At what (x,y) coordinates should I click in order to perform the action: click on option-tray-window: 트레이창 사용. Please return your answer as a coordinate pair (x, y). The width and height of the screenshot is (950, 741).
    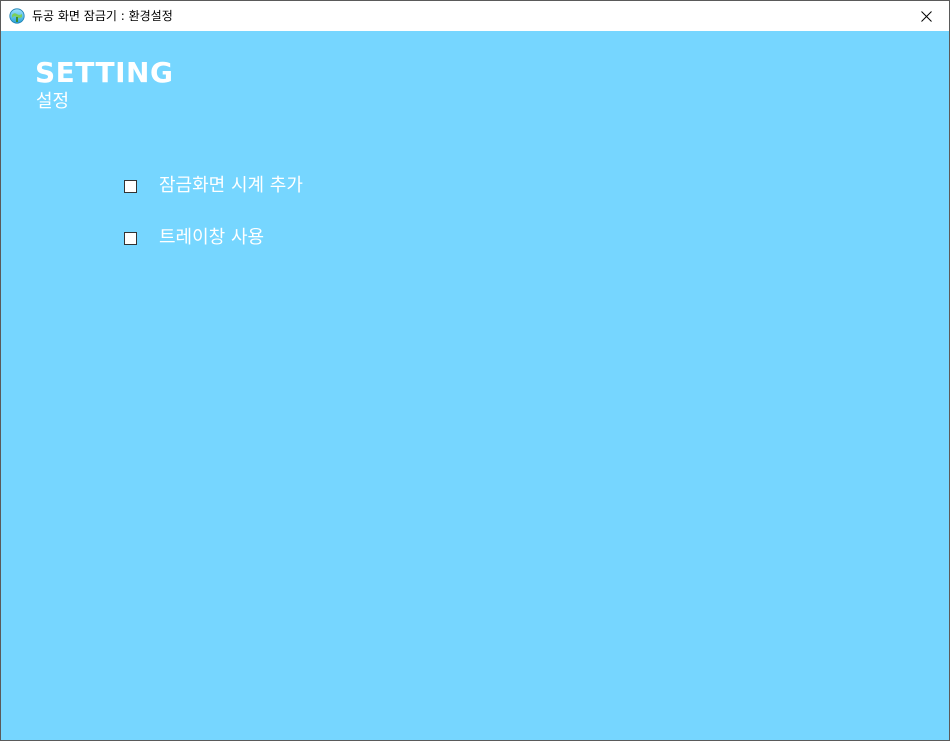
    Looking at the image, I should click on (194, 238).